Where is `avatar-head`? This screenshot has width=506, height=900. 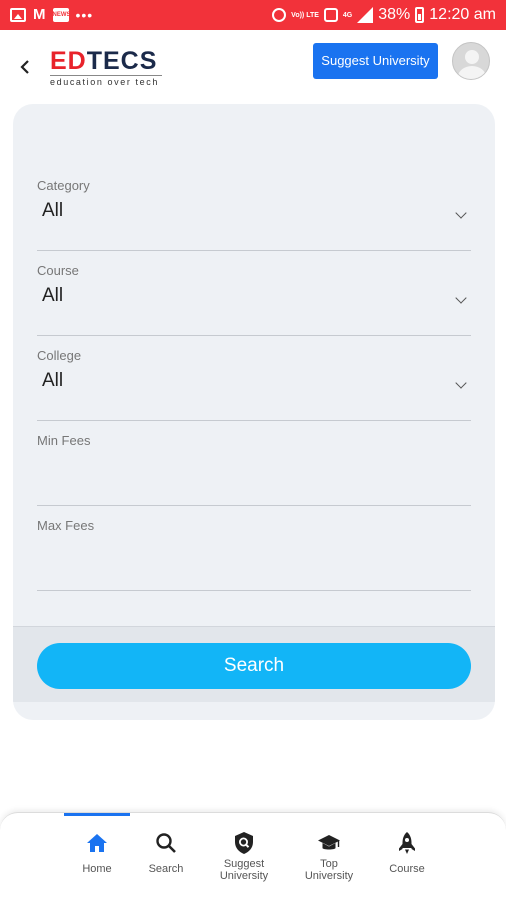
avatar-head is located at coordinates (472, 57).